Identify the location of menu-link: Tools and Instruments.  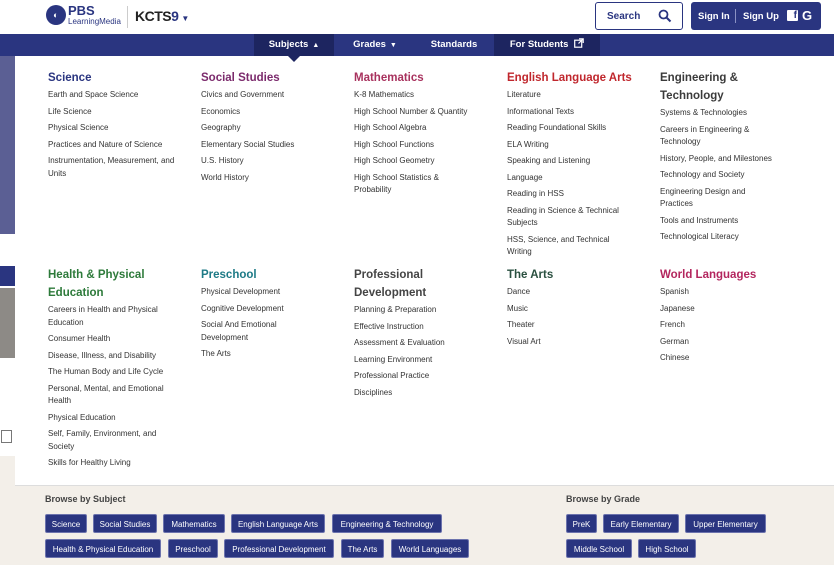
(730, 221).